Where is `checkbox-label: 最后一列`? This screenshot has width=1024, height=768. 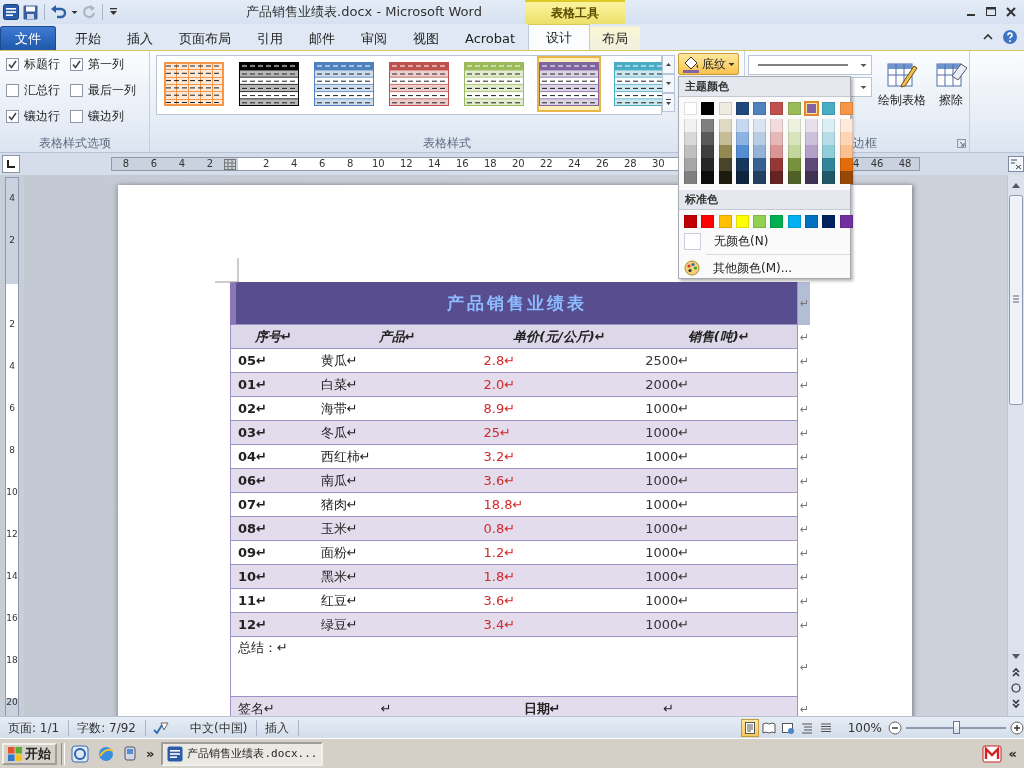 checkbox-label: 最后一列 is located at coordinates (112, 90).